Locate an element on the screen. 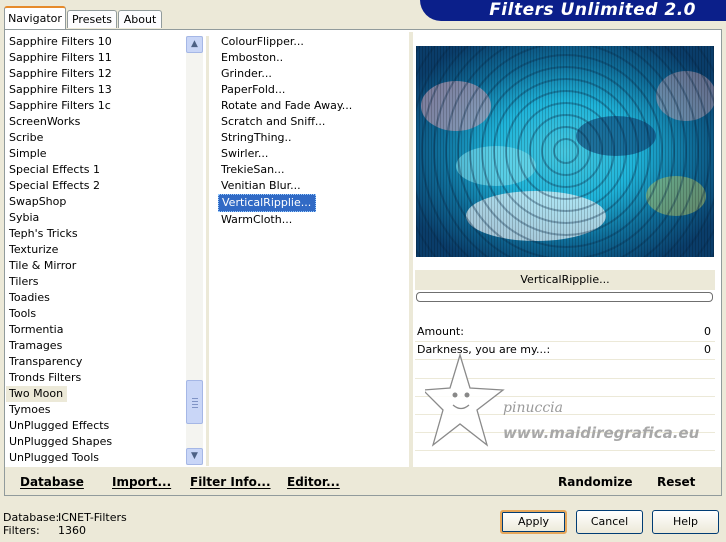 Image resolution: width=726 pixels, height=542 pixels. title-banner: Filters Unlimited 2.0 is located at coordinates (573, 10).